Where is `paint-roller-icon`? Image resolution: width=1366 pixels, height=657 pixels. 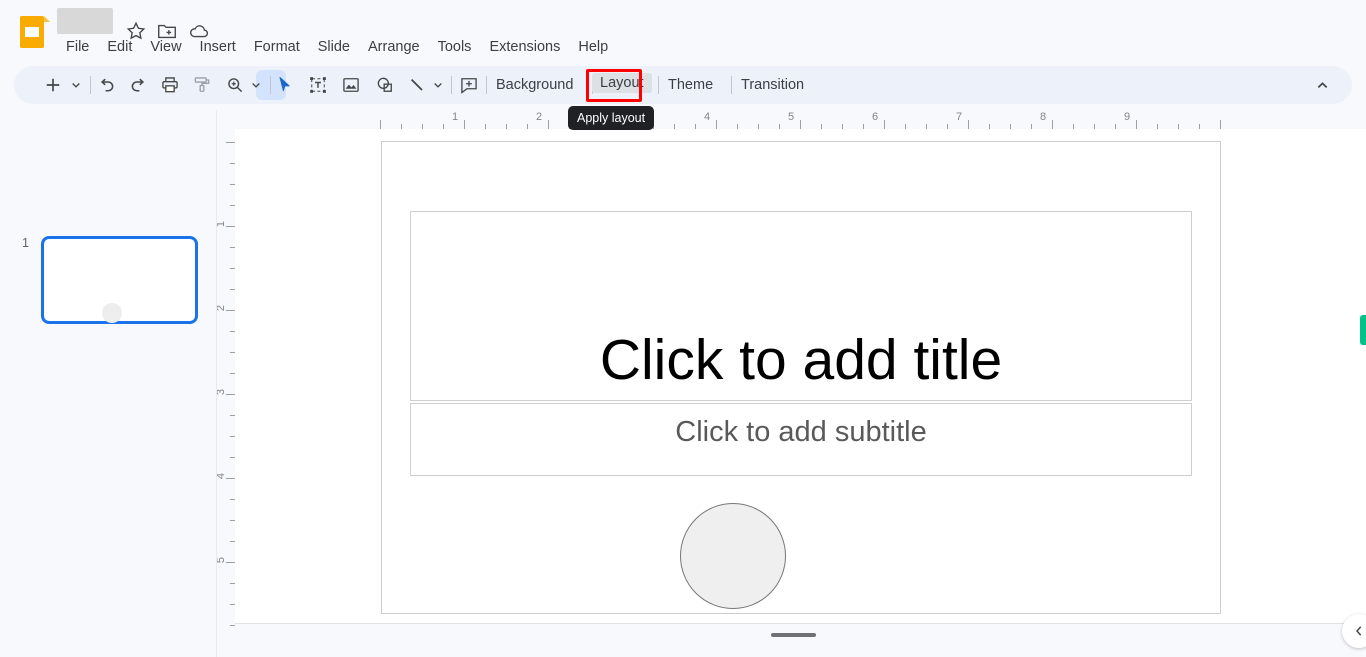
paint-roller-icon is located at coordinates (202, 84).